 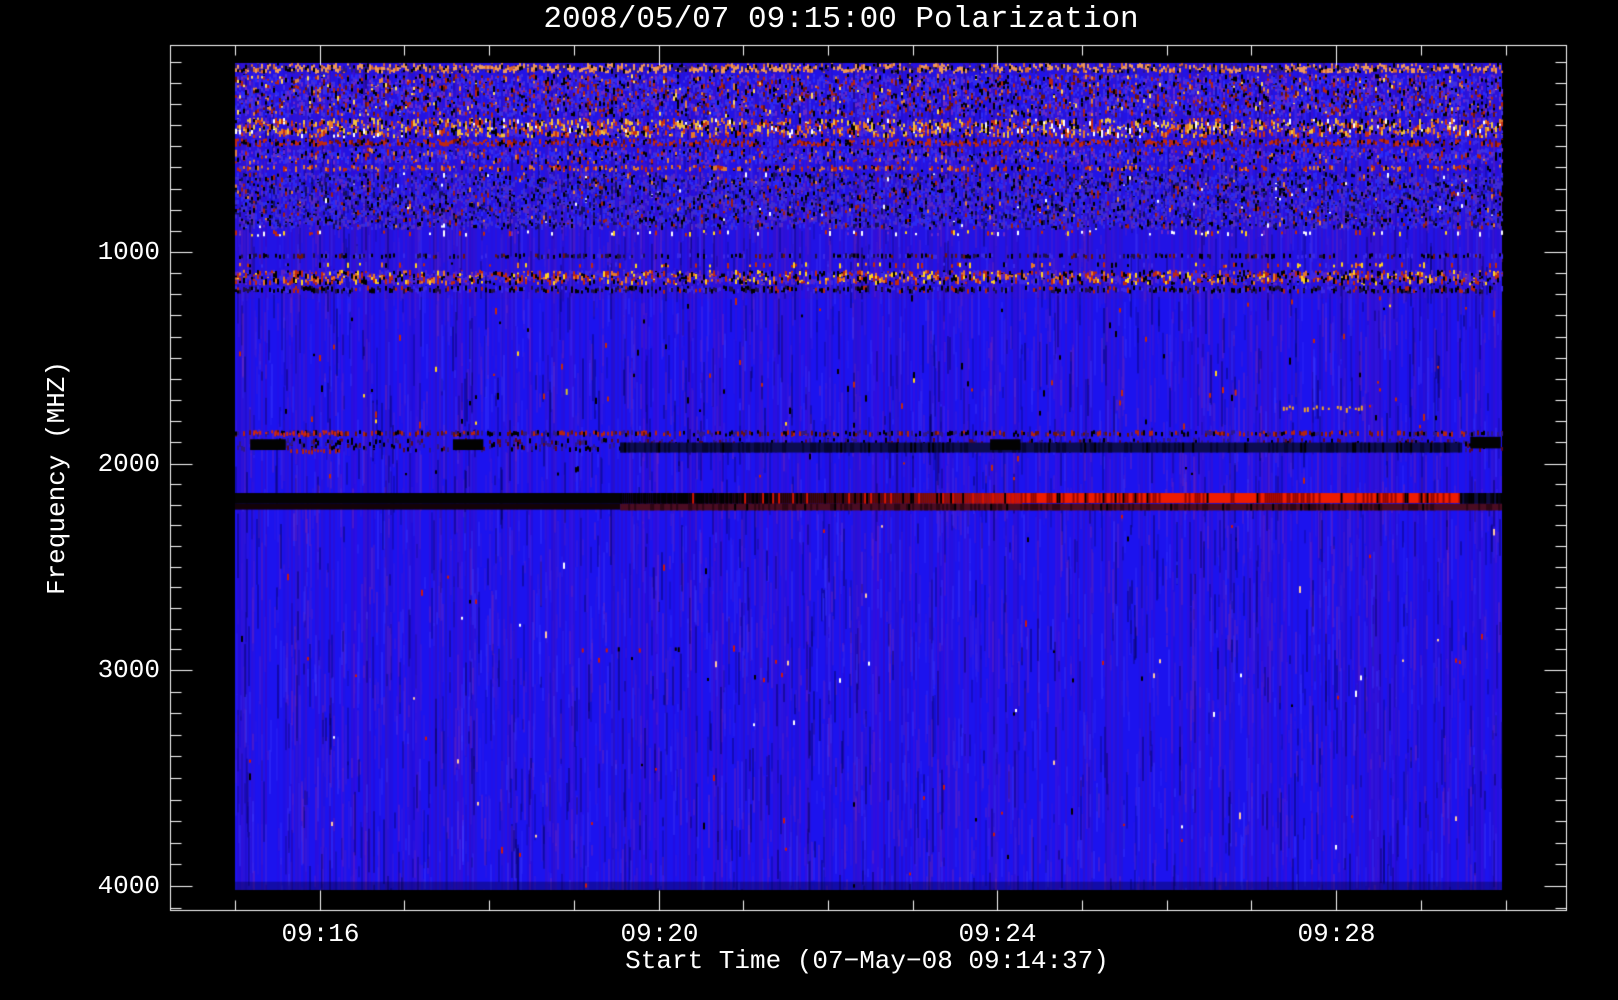 What do you see at coordinates (128, 670) in the screenshot?
I see `y-tick-label: 3000` at bounding box center [128, 670].